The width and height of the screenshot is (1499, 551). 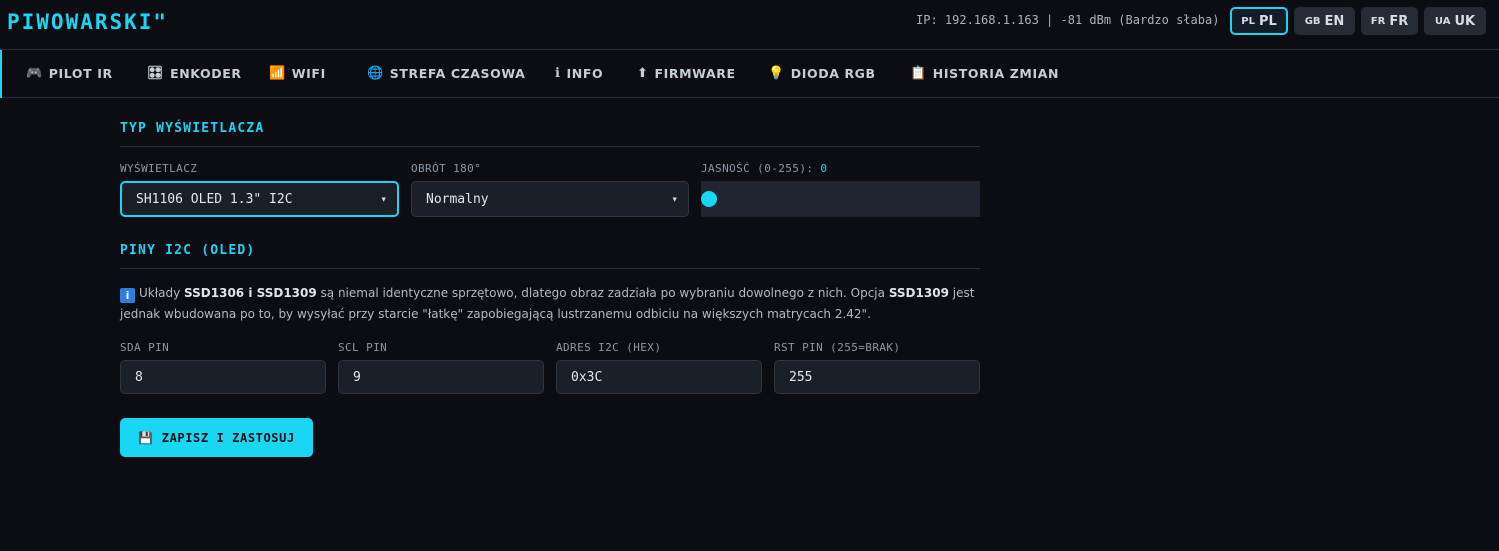 I want to click on brightness-slider, so click(x=840, y=199).